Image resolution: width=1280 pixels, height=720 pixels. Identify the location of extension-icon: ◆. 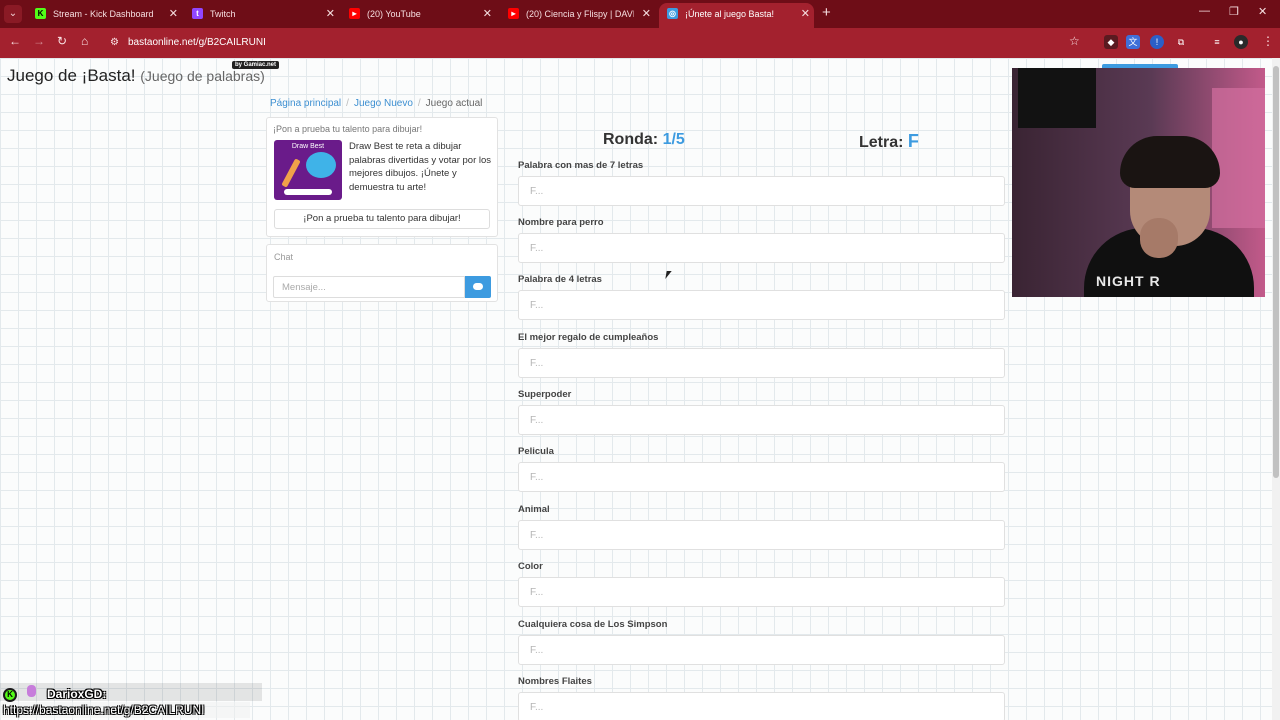
(1111, 42).